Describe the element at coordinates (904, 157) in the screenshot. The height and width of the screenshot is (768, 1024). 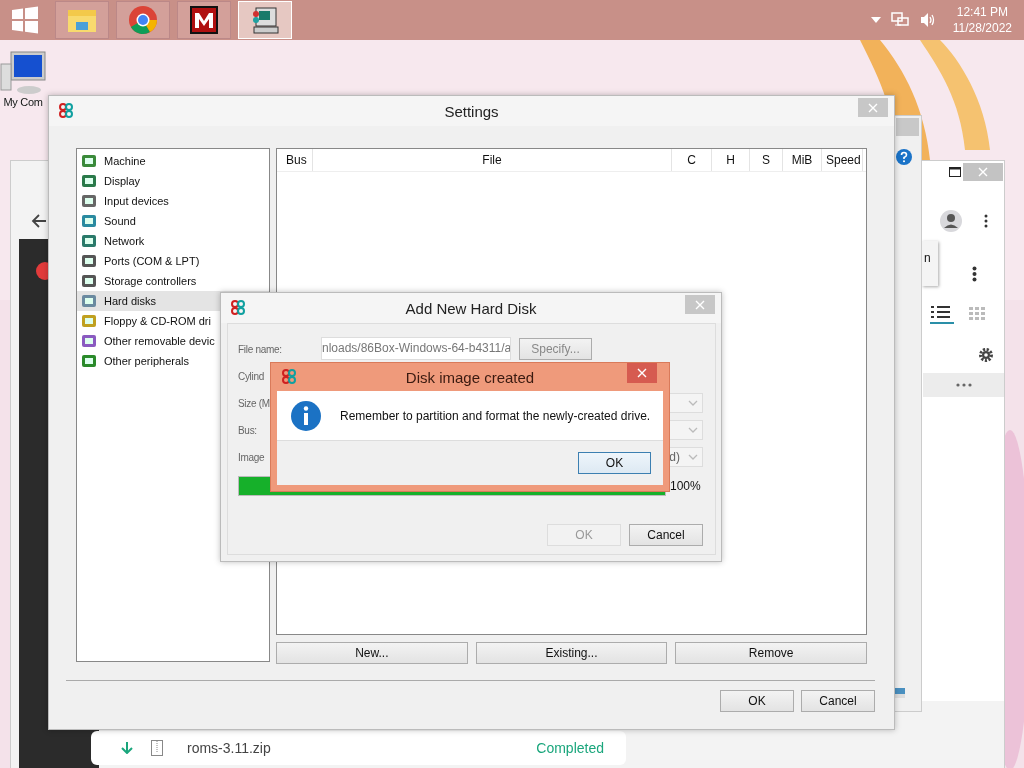
I see `help-icon` at that location.